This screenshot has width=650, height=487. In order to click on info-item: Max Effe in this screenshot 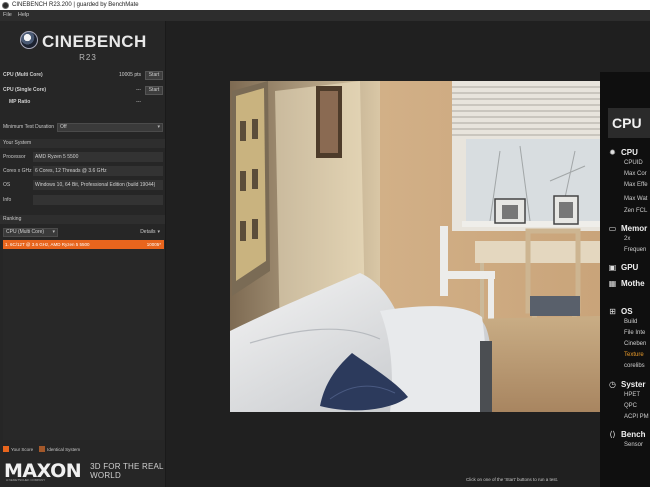, I will do `click(636, 185)`.